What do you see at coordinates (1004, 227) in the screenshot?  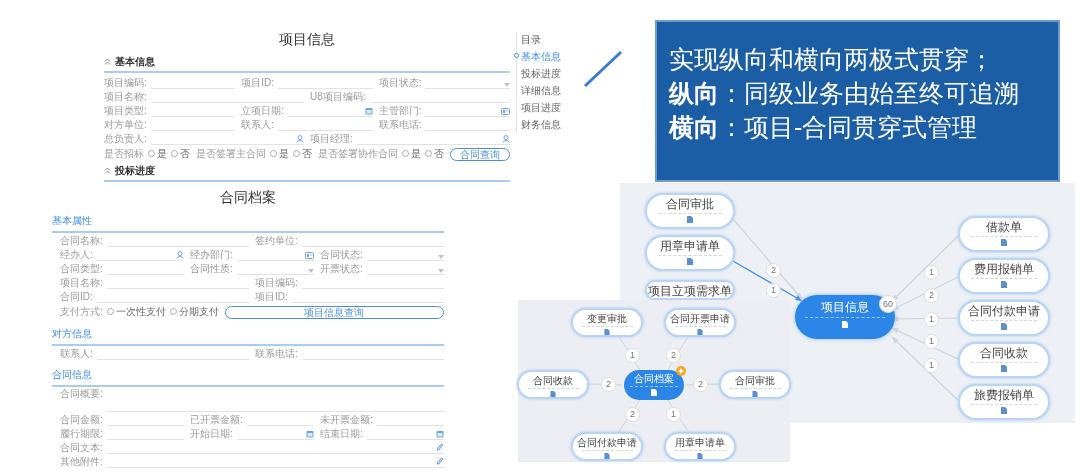 I see `node-label: 借款单` at bounding box center [1004, 227].